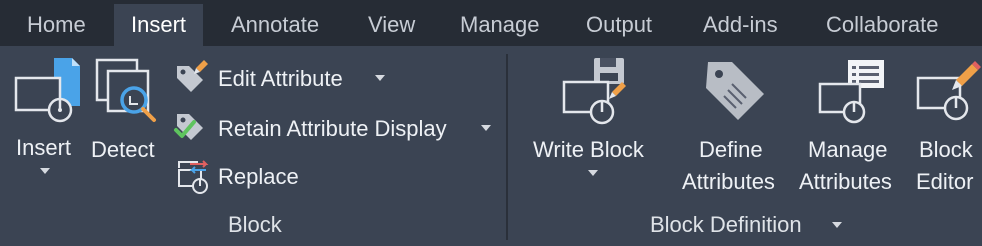 The width and height of the screenshot is (982, 246). What do you see at coordinates (125, 90) in the screenshot?
I see `detect-block-icon` at bounding box center [125, 90].